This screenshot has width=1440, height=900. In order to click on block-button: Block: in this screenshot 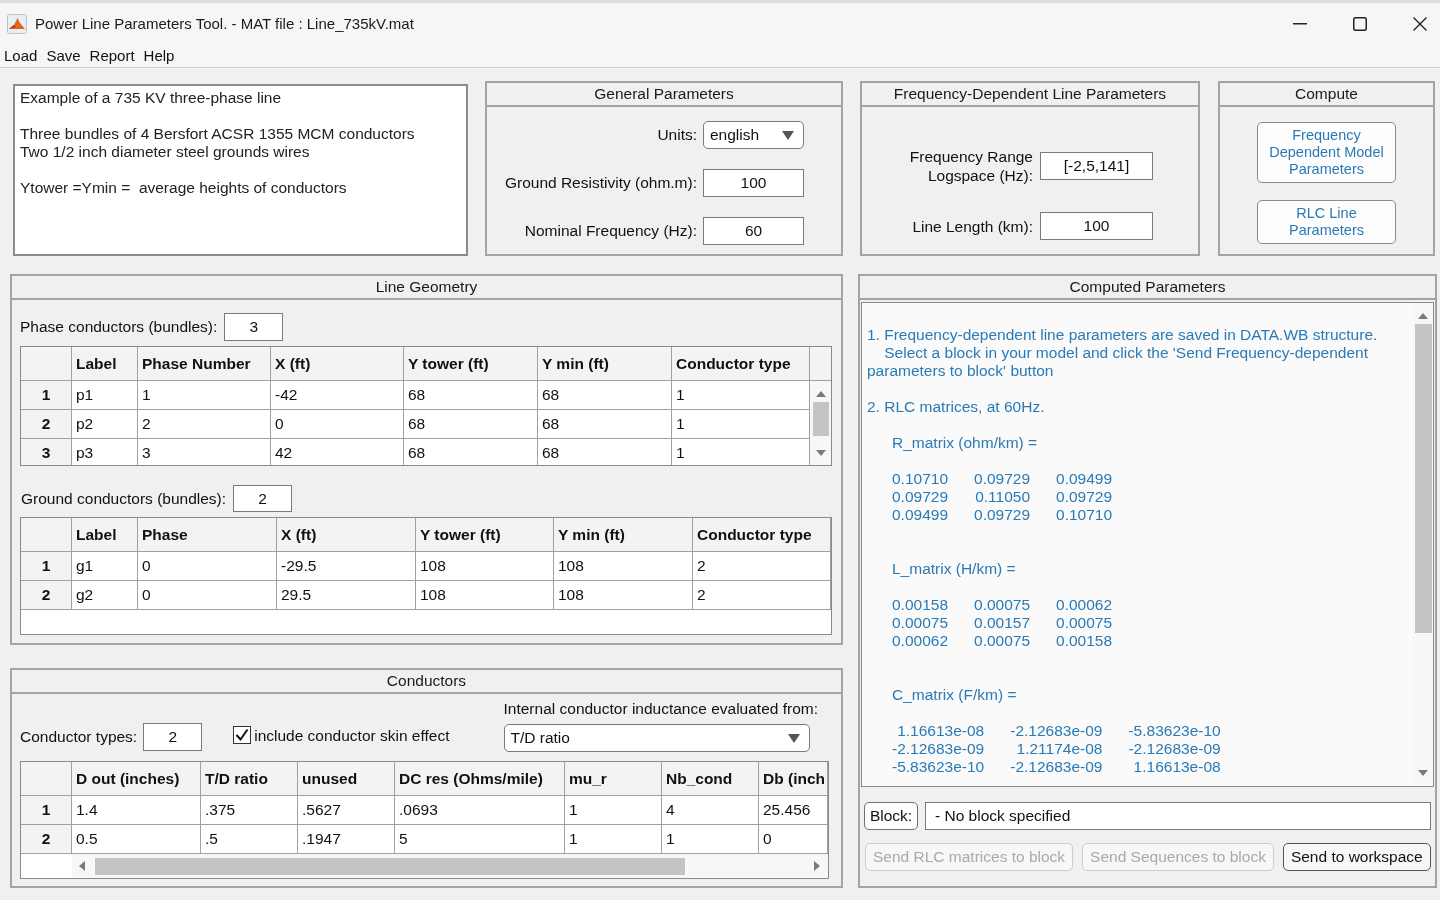, I will do `click(891, 816)`.